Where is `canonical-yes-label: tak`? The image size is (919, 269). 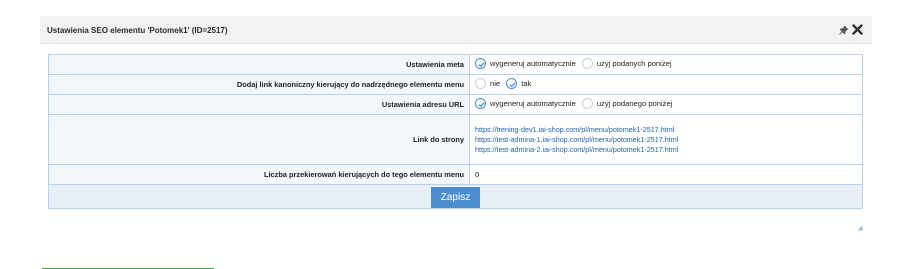
canonical-yes-label: tak is located at coordinates (526, 83).